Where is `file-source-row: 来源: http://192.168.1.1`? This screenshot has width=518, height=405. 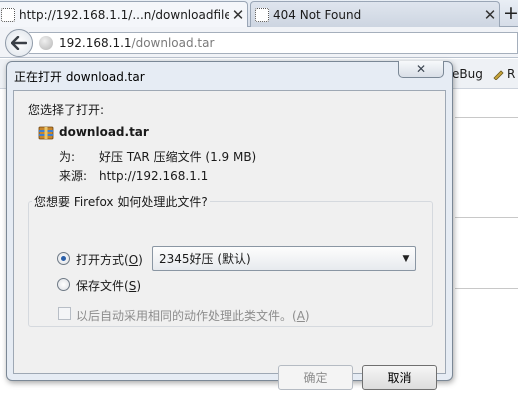
file-source-row: 来源: http://192.168.1.1 is located at coordinates (133, 175).